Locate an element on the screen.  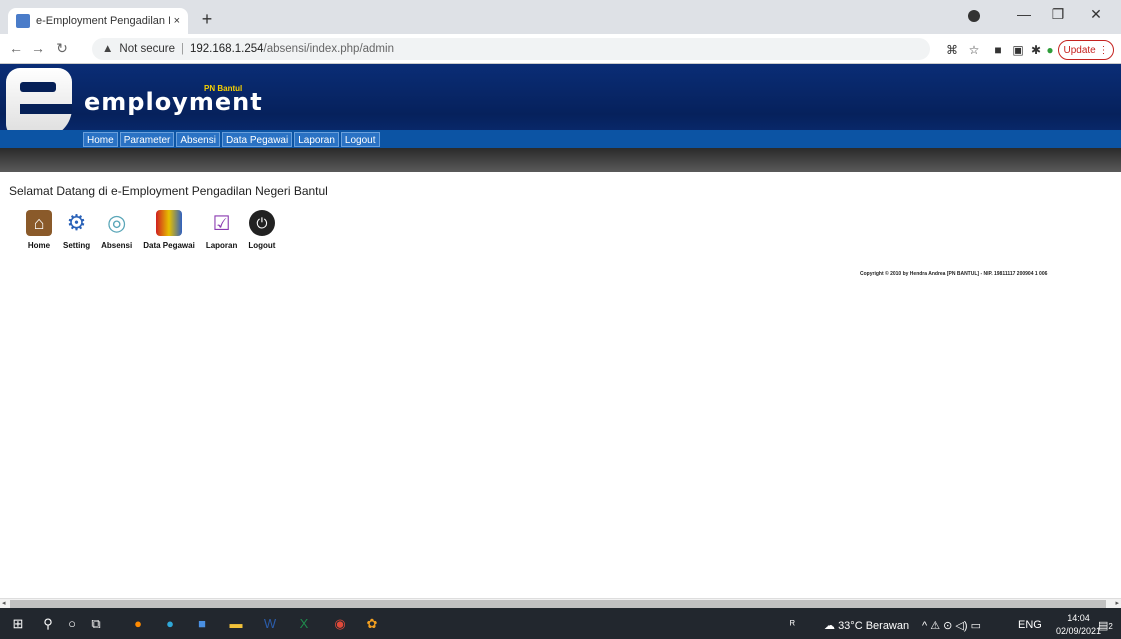
maximize-button: ❐ is located at coordinates (1058, 14).